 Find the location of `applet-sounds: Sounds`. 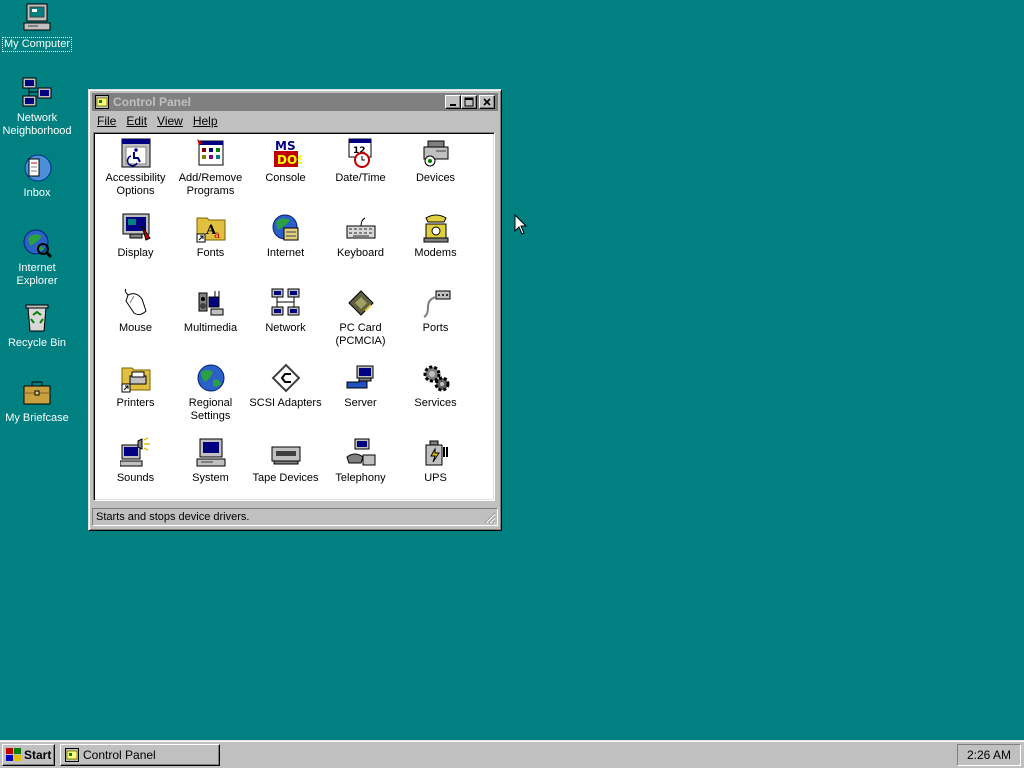

applet-sounds: Sounds is located at coordinates (135, 461).